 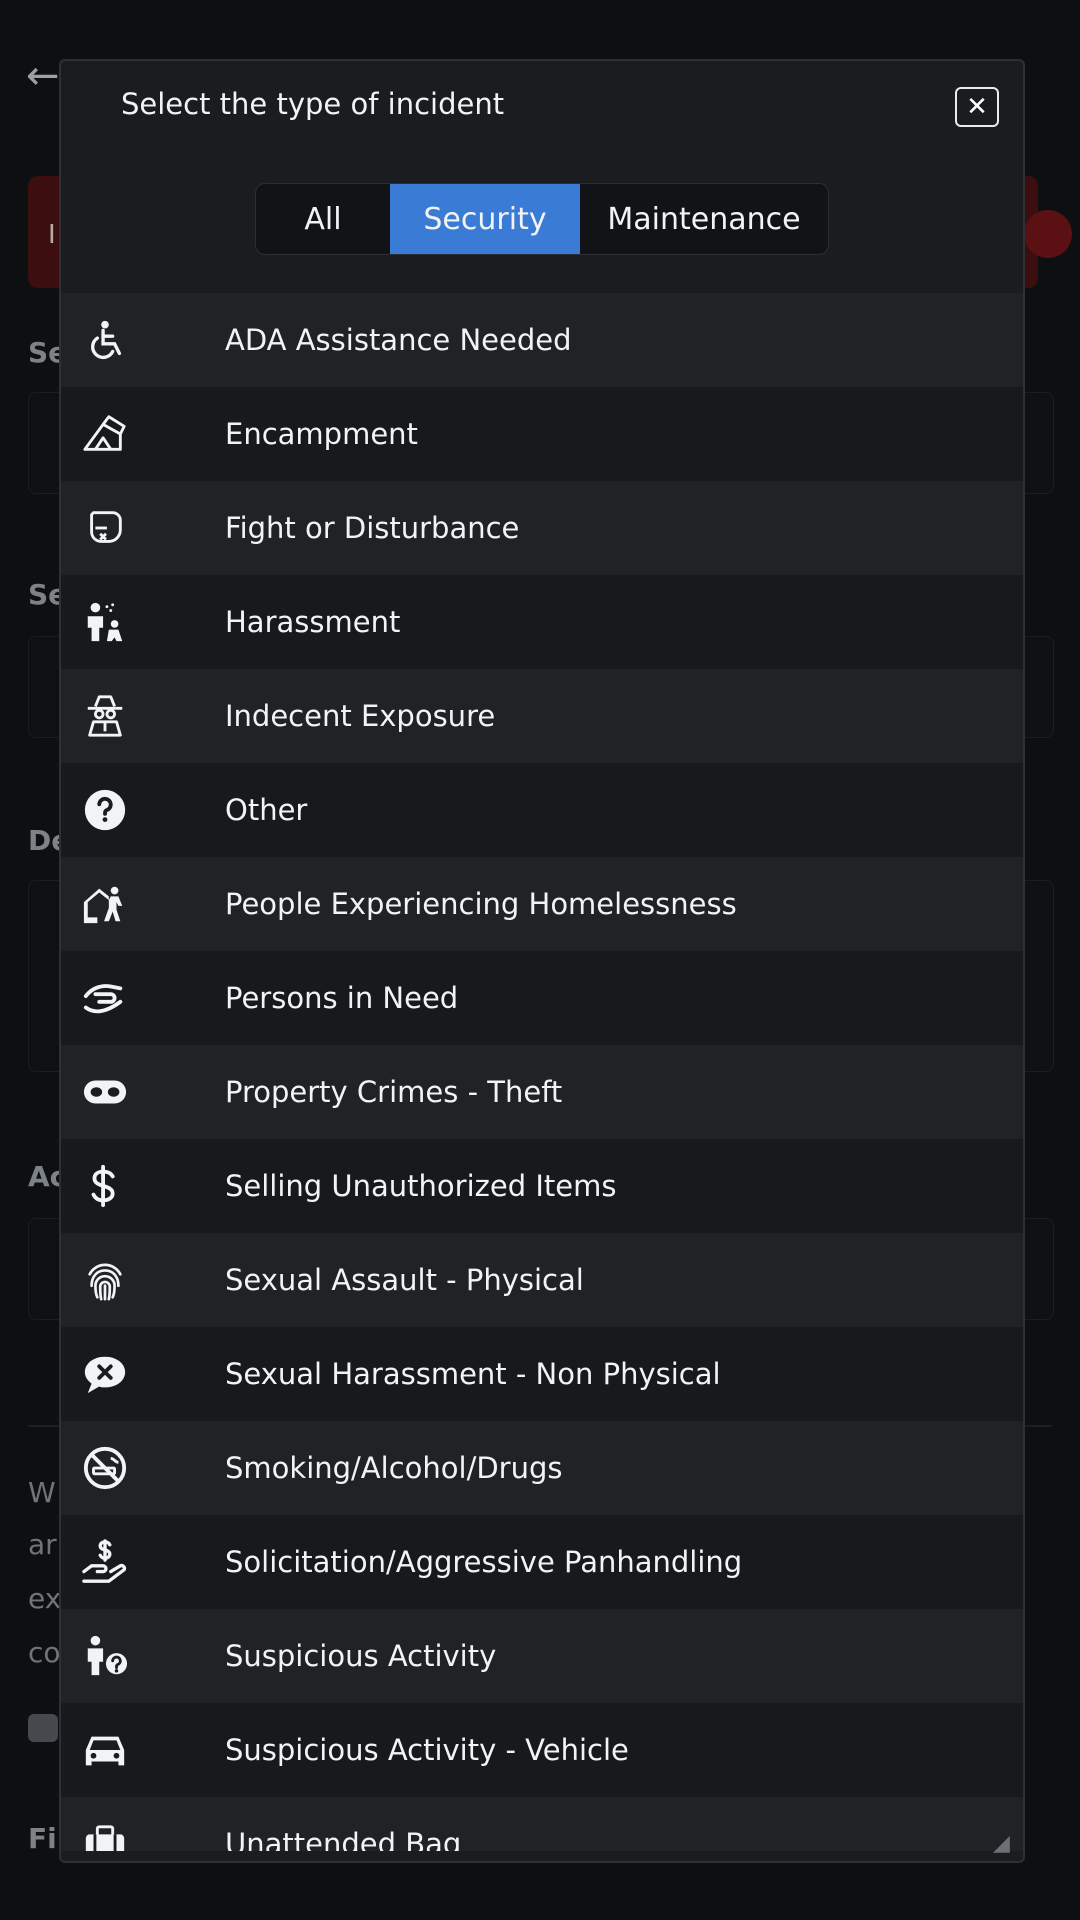 I want to click on list-item: Sexual Assault - Physical, so click(x=542, y=1280).